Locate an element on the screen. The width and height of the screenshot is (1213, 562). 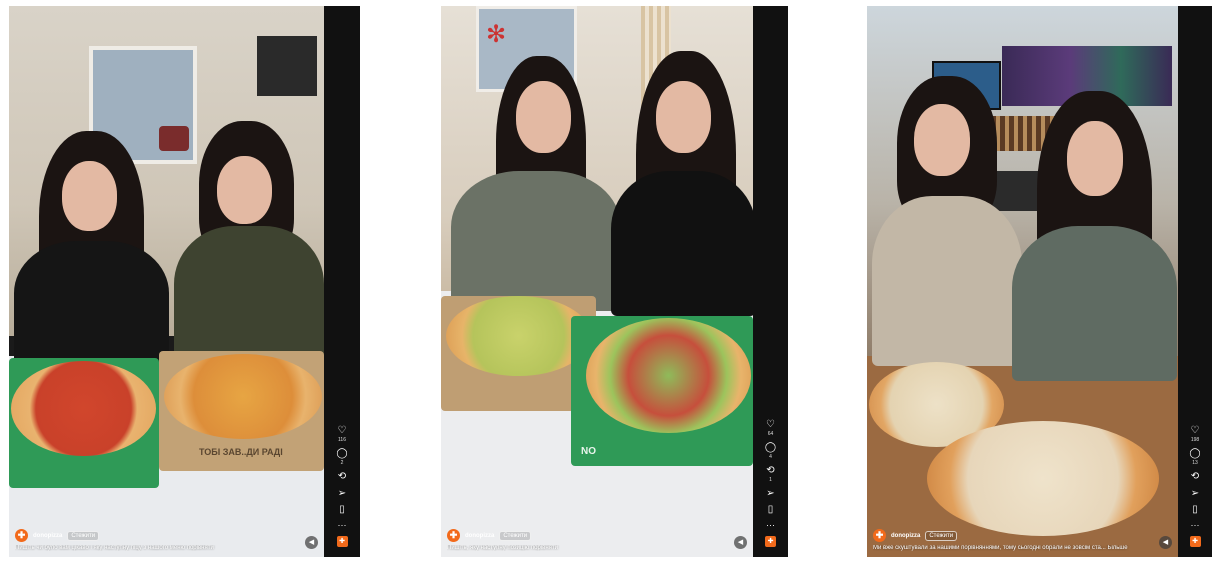
repost-button: ⟲ 1 is located at coordinates (770, 474).